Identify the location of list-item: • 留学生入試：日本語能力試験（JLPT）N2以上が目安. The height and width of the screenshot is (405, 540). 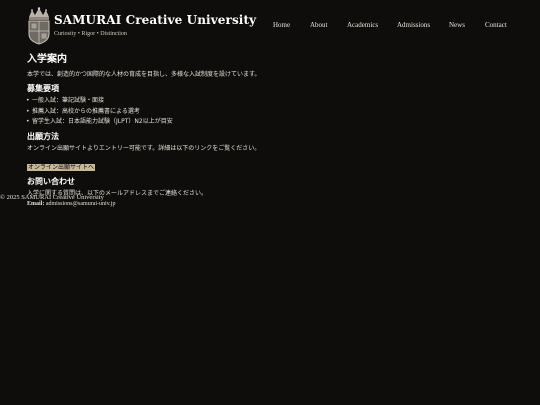
(276, 122).